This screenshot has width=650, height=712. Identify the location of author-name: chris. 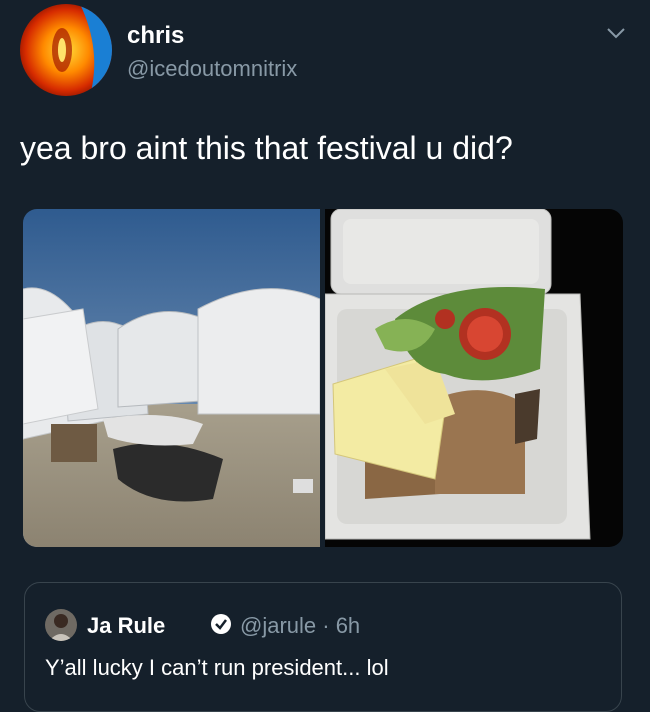
(155, 36).